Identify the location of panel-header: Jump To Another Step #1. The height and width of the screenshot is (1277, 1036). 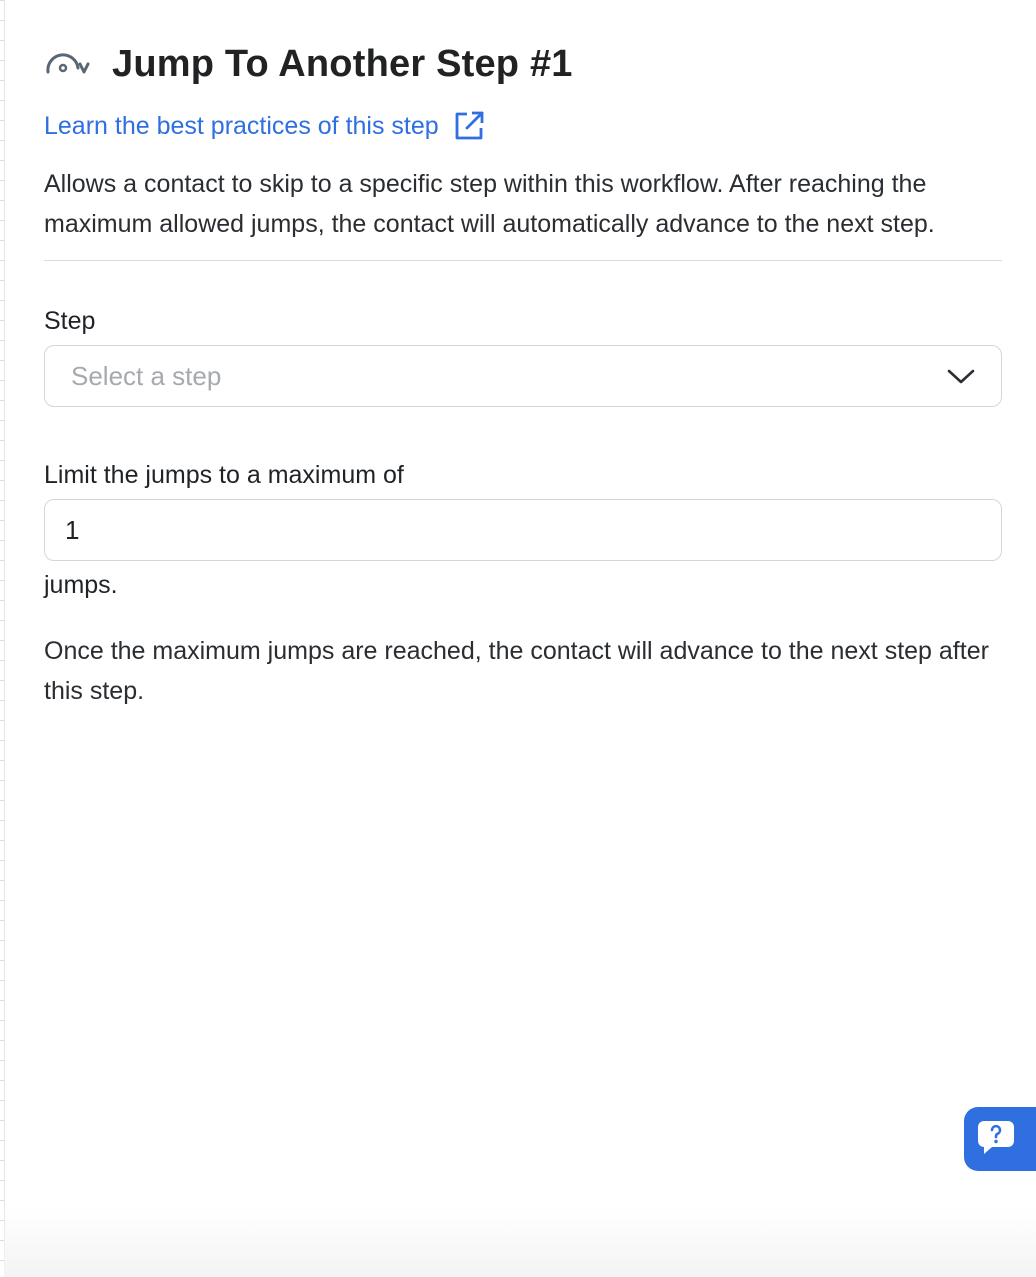
(523, 64).